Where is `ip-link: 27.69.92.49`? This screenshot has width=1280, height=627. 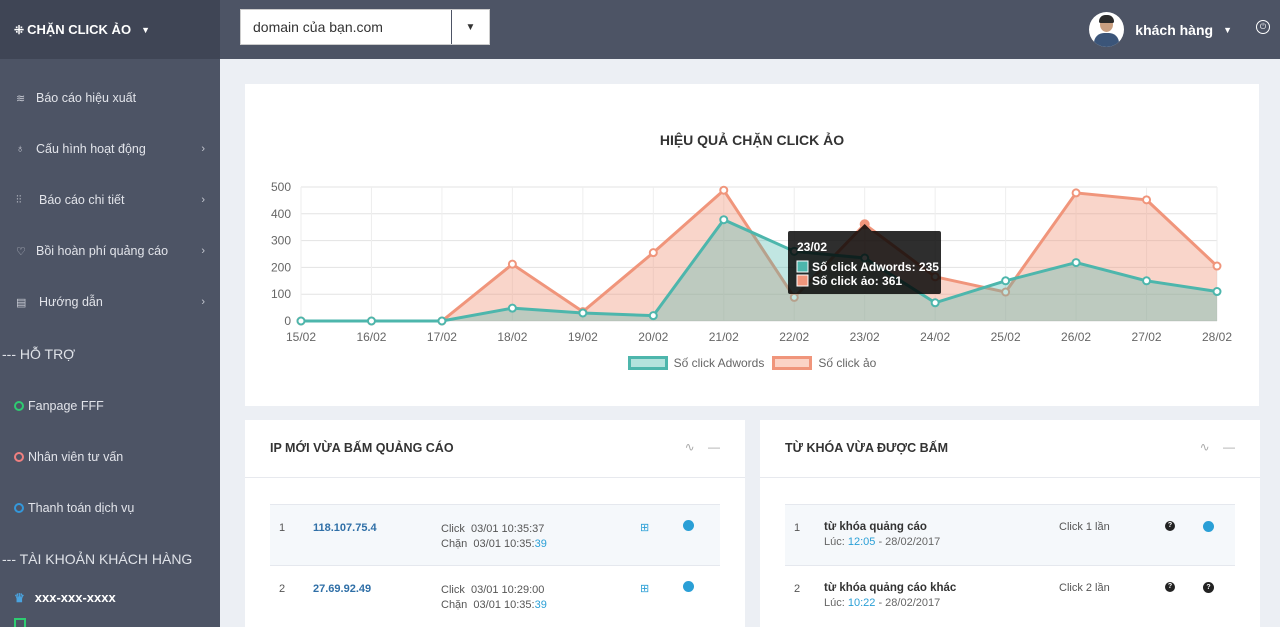 ip-link: 27.69.92.49 is located at coordinates (342, 589).